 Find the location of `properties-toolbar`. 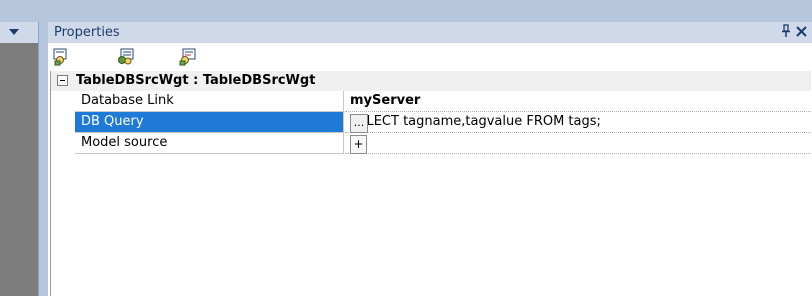

properties-toolbar is located at coordinates (430, 57).